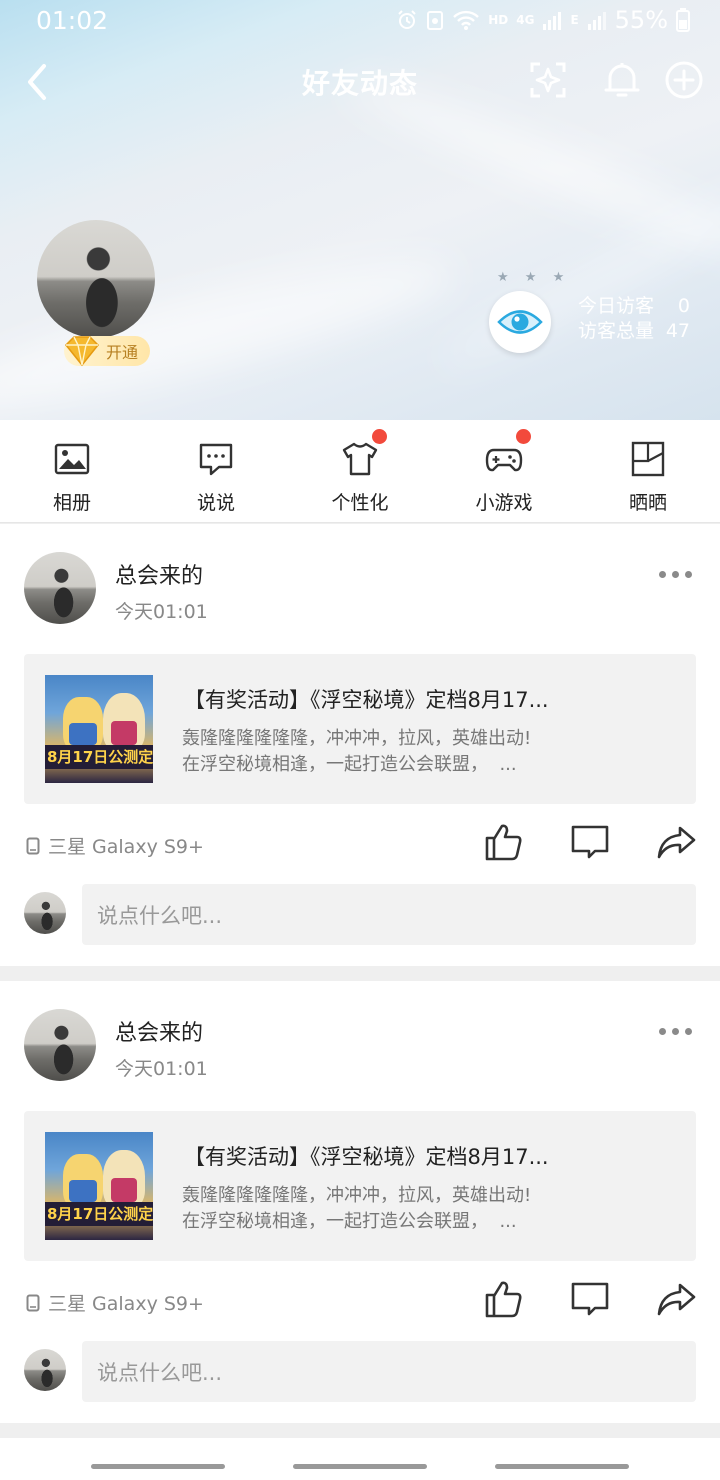 This screenshot has width=720, height=1480. I want to click on gamepad-icon, so click(504, 460).